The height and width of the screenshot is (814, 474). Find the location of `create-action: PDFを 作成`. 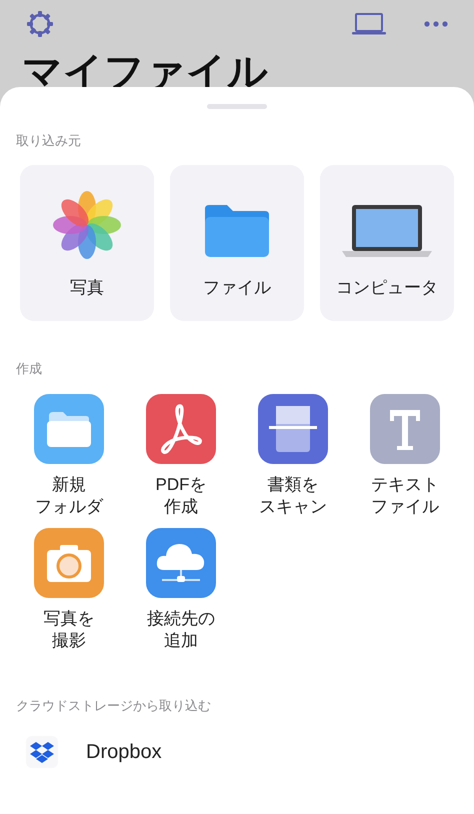

create-action: PDFを 作成 is located at coordinates (181, 456).